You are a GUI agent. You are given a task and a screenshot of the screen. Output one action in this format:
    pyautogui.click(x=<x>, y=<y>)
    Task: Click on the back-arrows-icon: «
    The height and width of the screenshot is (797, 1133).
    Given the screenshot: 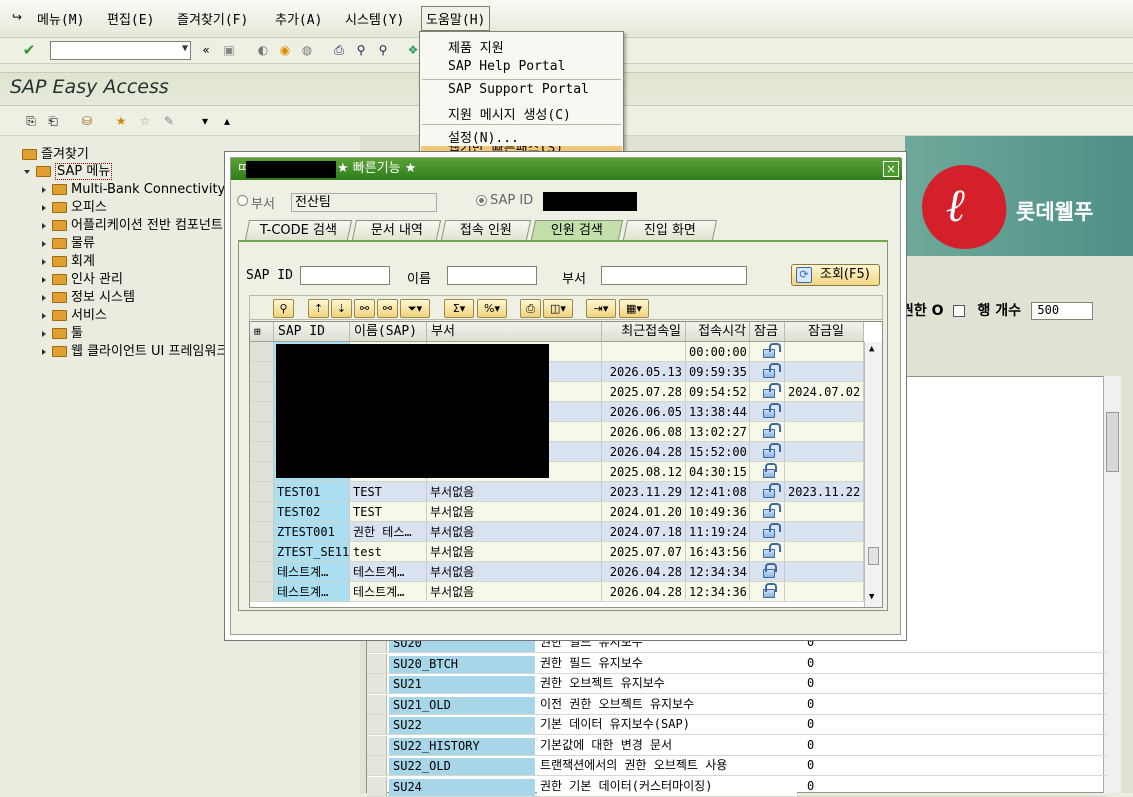 What is the action you would take?
    pyautogui.click(x=206, y=50)
    